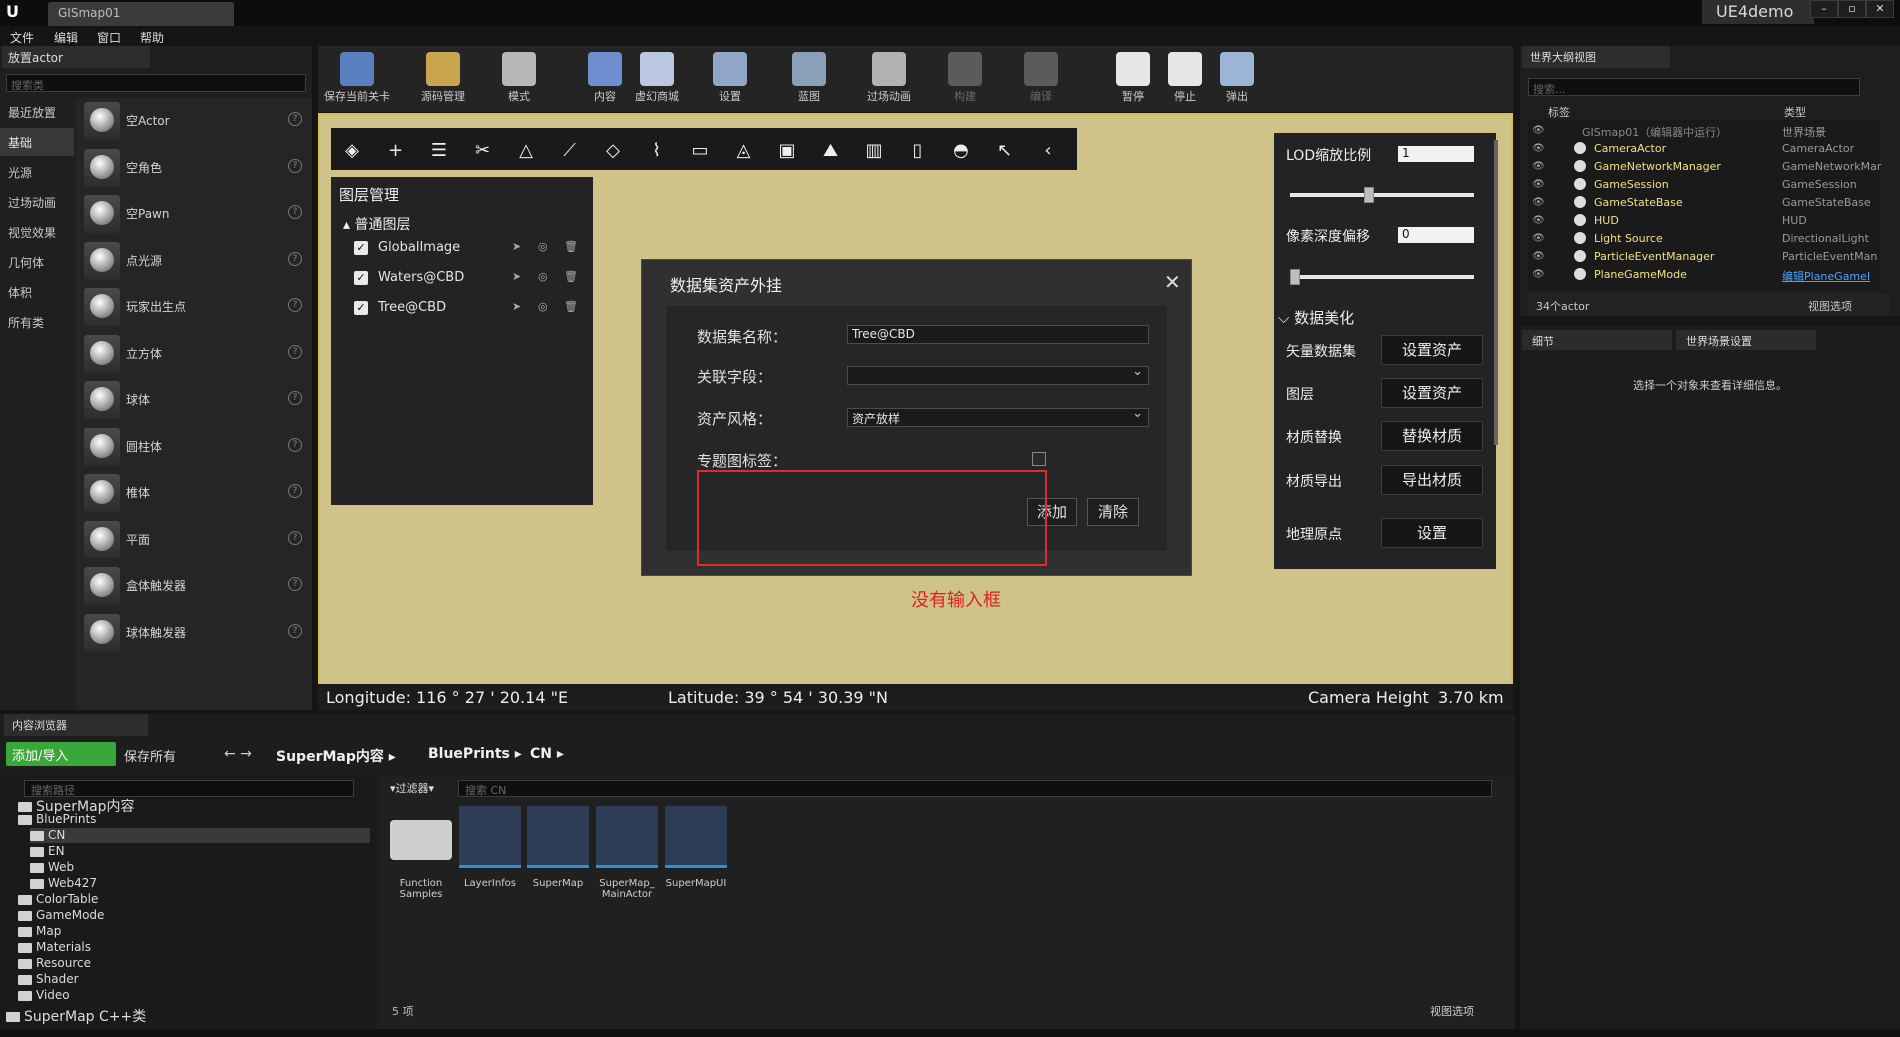  What do you see at coordinates (1368, 195) in the screenshot?
I see `lod-slider-knob` at bounding box center [1368, 195].